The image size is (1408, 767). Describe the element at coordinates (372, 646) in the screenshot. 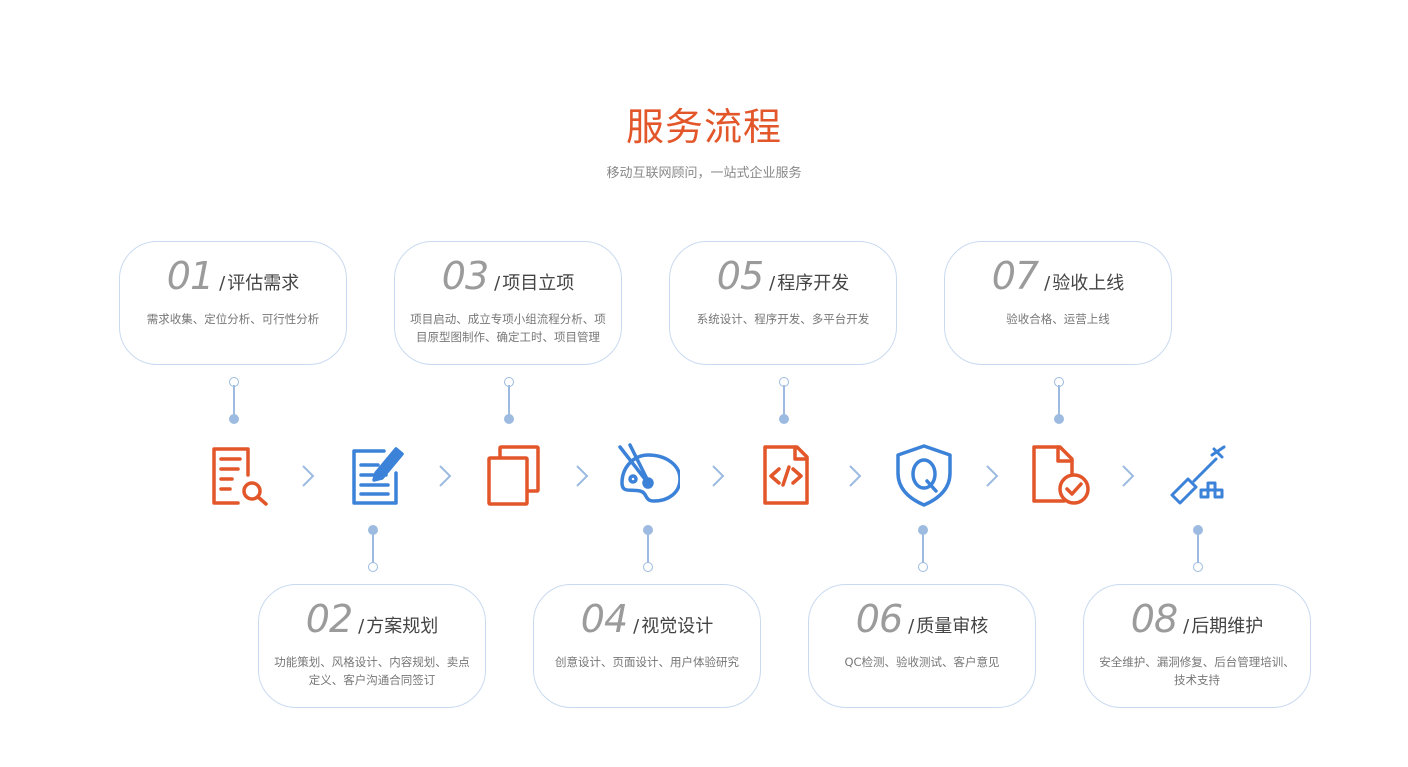

I see `step-card-02: 02/方案规划 功能策划、风格设计、内容规划、卖点定义、客户沟通合同签订` at that location.